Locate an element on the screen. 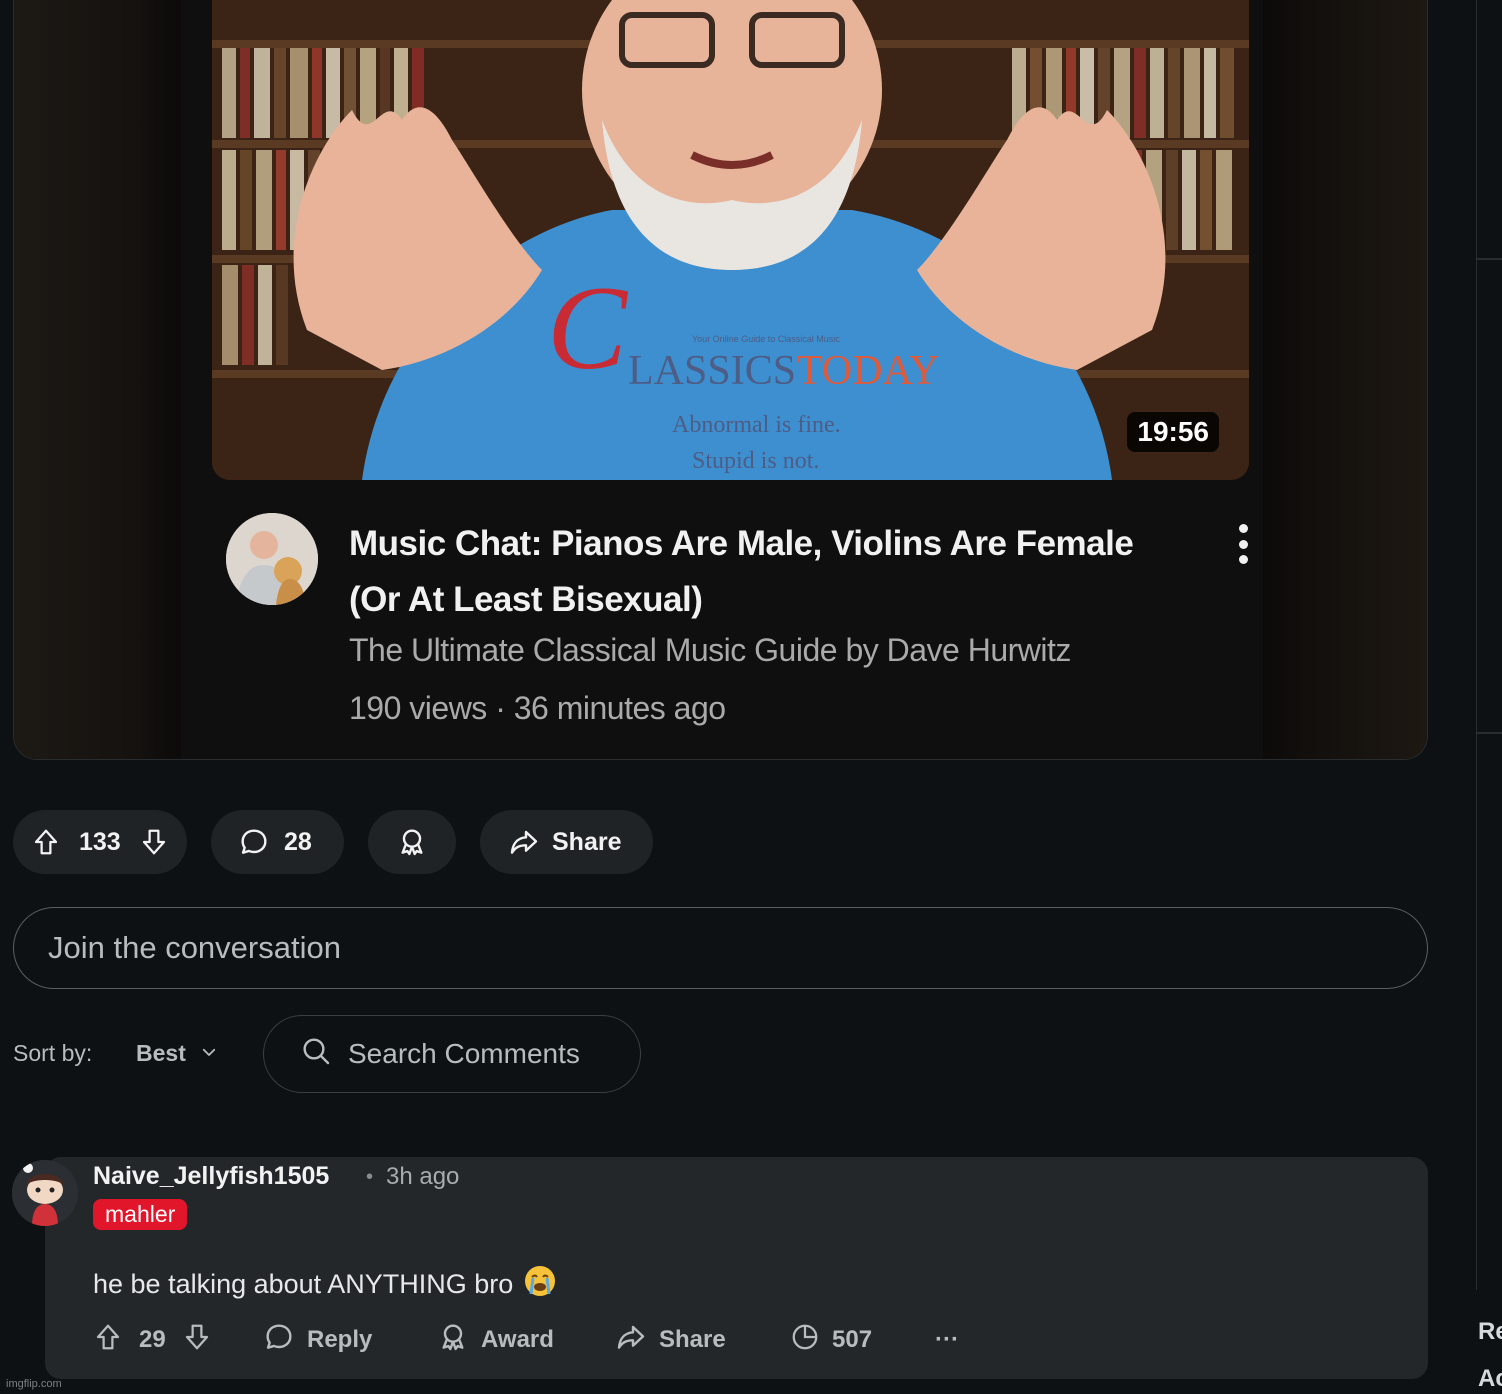 The width and height of the screenshot is (1502, 1394). snoo-avatar-icon is located at coordinates (45, 1193).